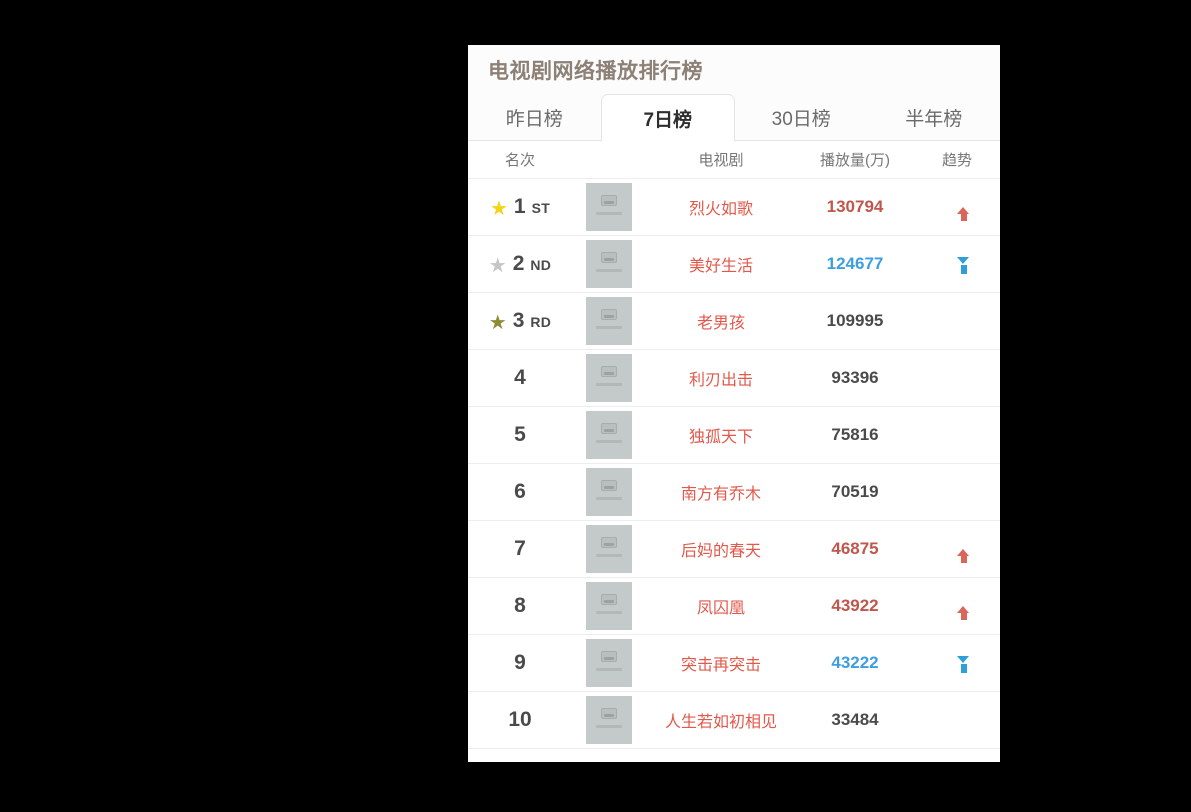 This screenshot has width=1191, height=812. I want to click on rank-number: 10, so click(520, 720).